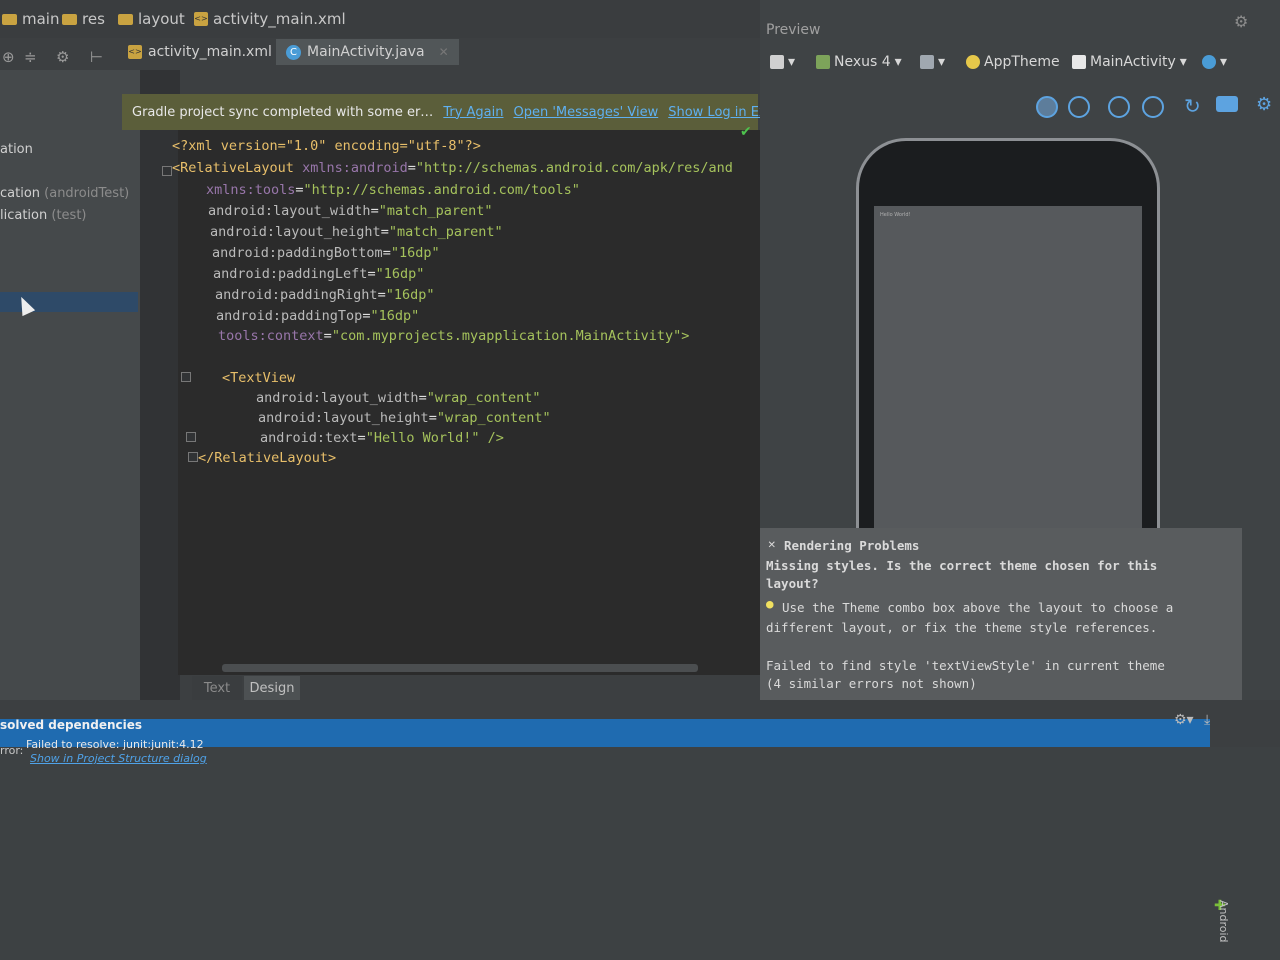 The height and width of the screenshot is (960, 1280). Describe the element at coordinates (217, 688) in the screenshot. I see `tab-text: Text` at that location.